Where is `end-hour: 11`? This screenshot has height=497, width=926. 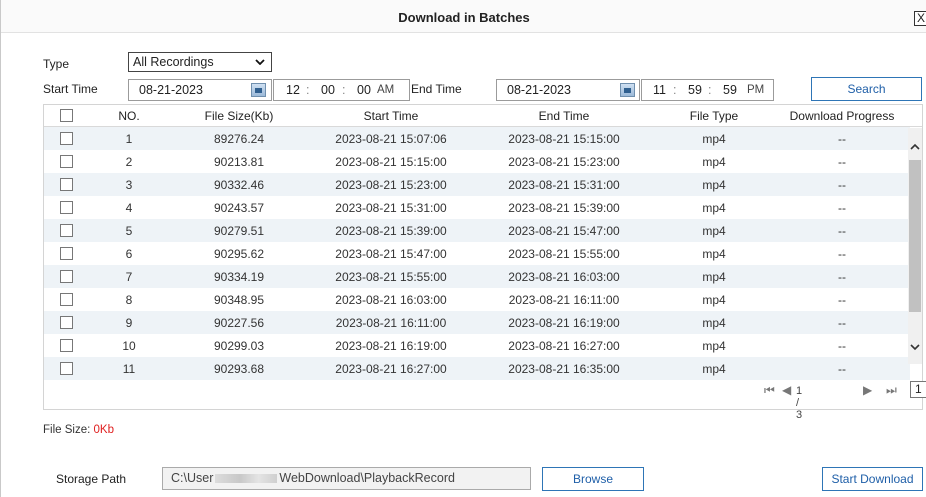 end-hour: 11 is located at coordinates (659, 90).